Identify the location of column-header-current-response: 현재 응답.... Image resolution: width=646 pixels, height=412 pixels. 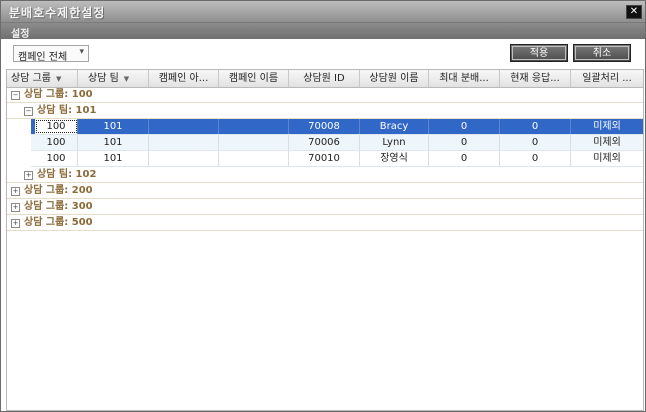
(535, 78).